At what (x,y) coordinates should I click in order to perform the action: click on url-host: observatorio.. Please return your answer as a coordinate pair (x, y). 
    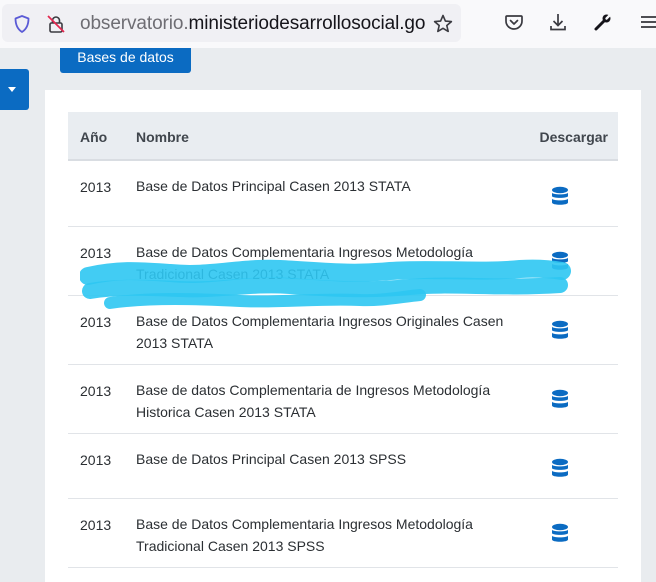
    Looking at the image, I should click on (134, 23).